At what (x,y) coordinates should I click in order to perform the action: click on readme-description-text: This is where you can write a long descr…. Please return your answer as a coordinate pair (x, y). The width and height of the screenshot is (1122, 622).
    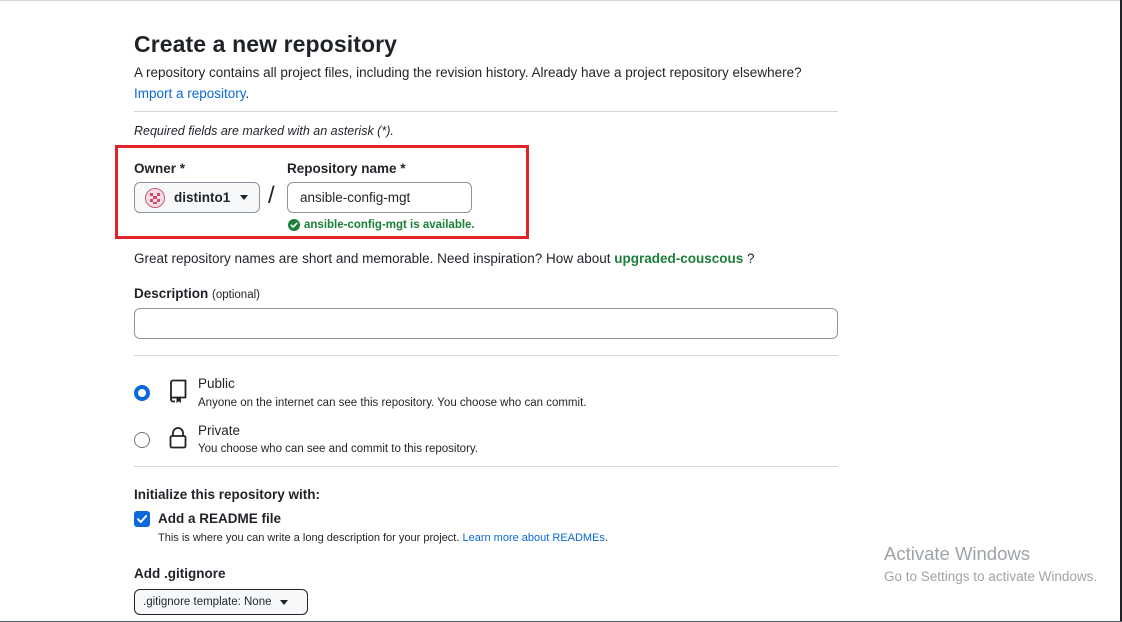
    Looking at the image, I should click on (309, 538).